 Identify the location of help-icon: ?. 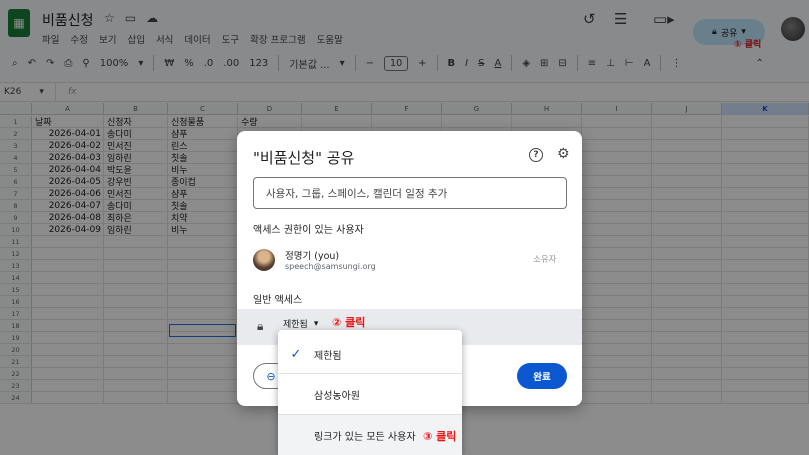
(536, 155).